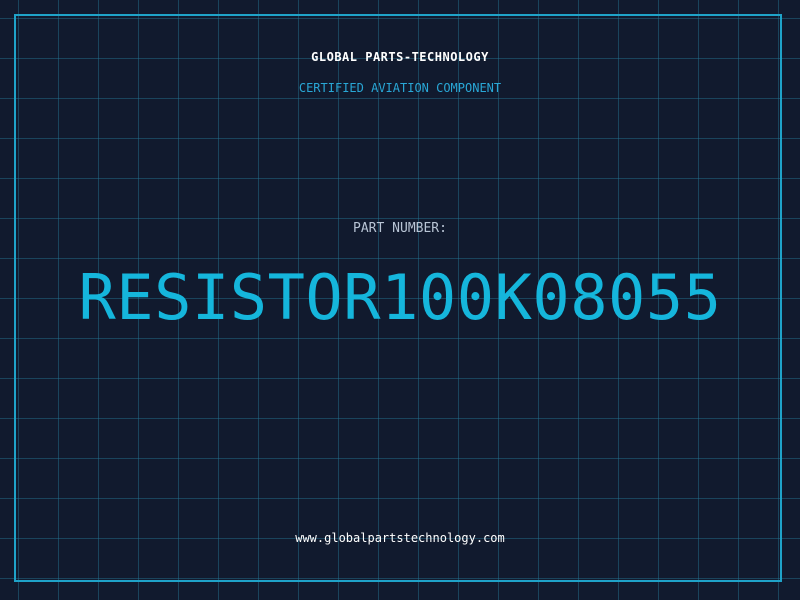 This screenshot has width=800, height=600. Describe the element at coordinates (400, 88) in the screenshot. I see `certification-subtitle: CERTIFIED AVIATION COMPONENT` at that location.